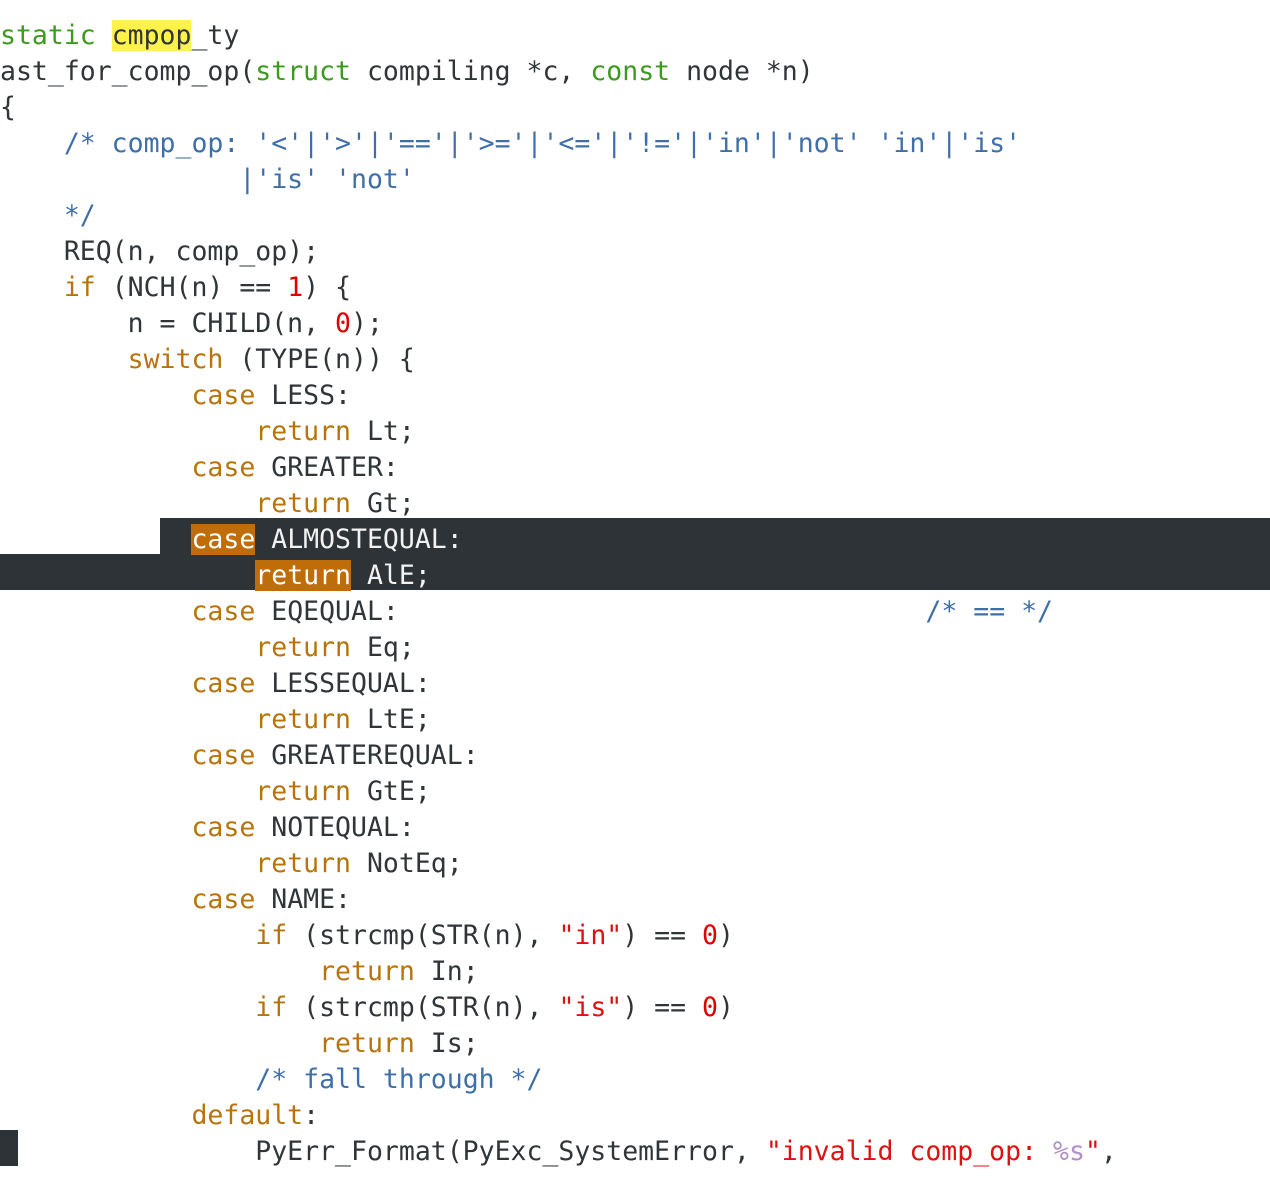 The image size is (1270, 1202). What do you see at coordinates (635, 1116) in the screenshot?
I see `line-default: default:` at bounding box center [635, 1116].